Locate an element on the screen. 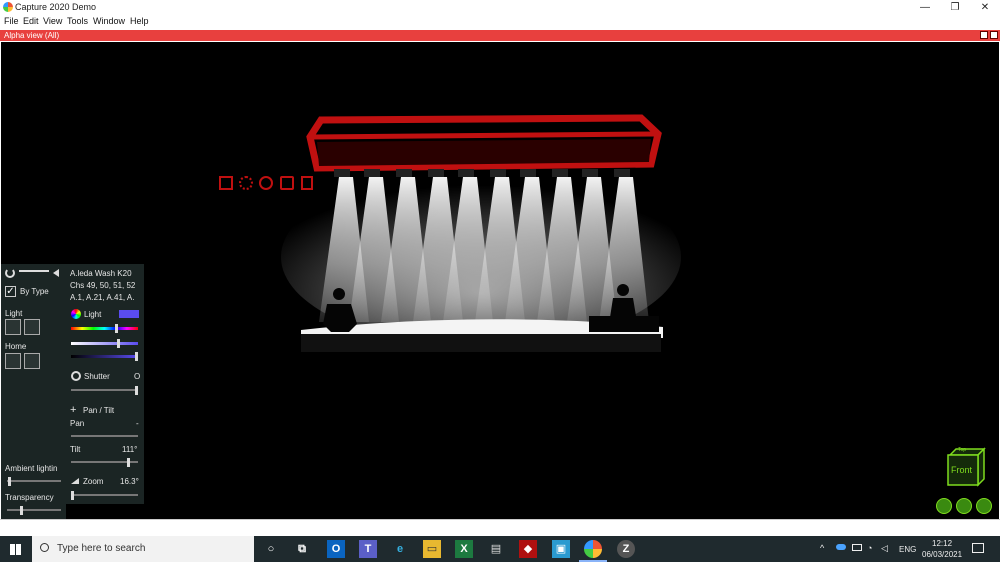 This screenshot has width=1000, height=562. outlook-icon: O is located at coordinates (336, 549).